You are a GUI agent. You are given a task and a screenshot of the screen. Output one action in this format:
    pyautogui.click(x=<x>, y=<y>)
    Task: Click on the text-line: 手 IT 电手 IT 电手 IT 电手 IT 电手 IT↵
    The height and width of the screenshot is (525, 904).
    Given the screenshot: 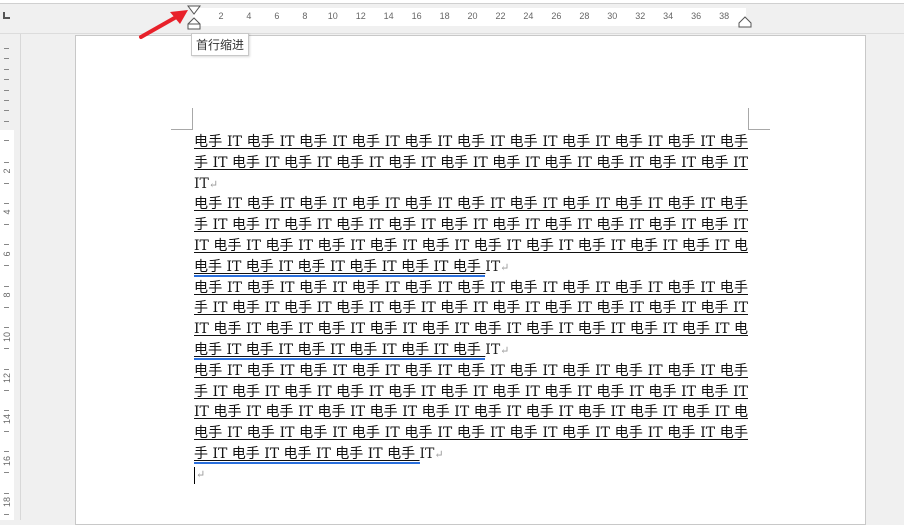 What is the action you would take?
    pyautogui.click(x=471, y=454)
    